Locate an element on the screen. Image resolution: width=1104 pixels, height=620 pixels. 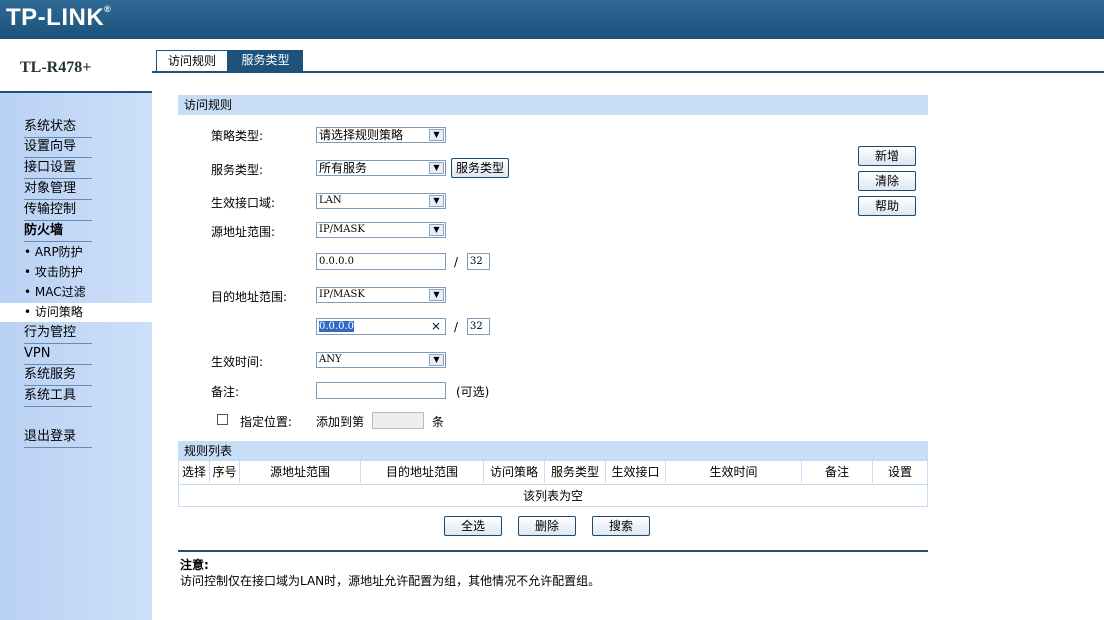
col-select: 选择 is located at coordinates (194, 472).